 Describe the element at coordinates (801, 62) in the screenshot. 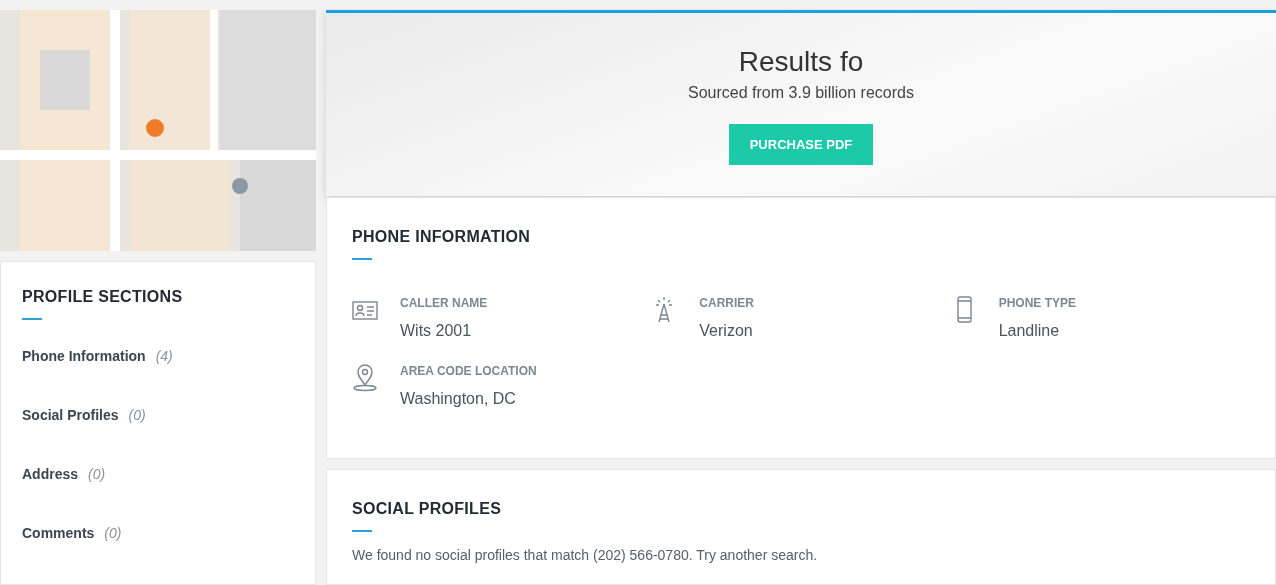

I see `results-title: Results fo` at that location.